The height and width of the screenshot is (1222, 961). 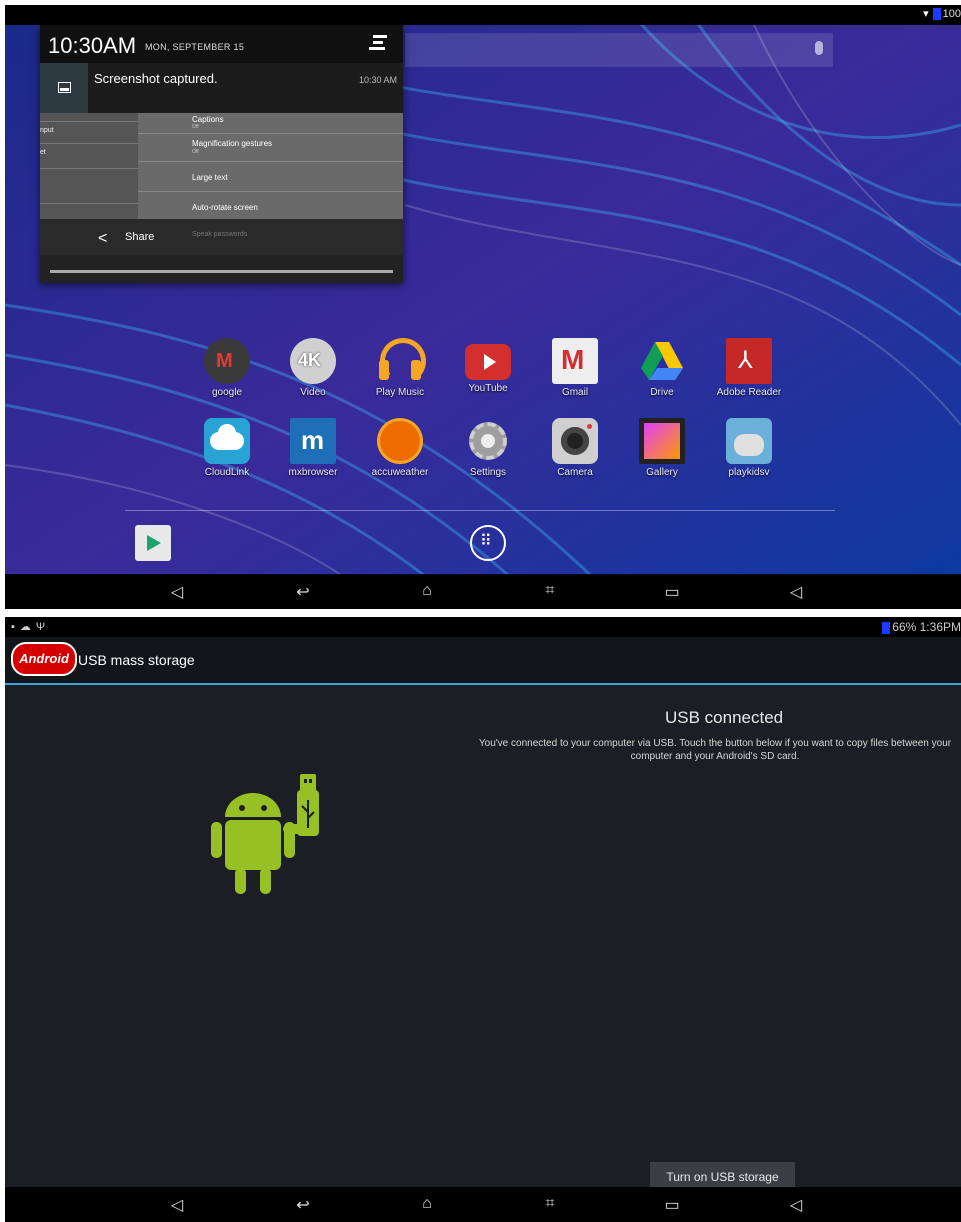 What do you see at coordinates (619, 50) in the screenshot?
I see `search-bar` at bounding box center [619, 50].